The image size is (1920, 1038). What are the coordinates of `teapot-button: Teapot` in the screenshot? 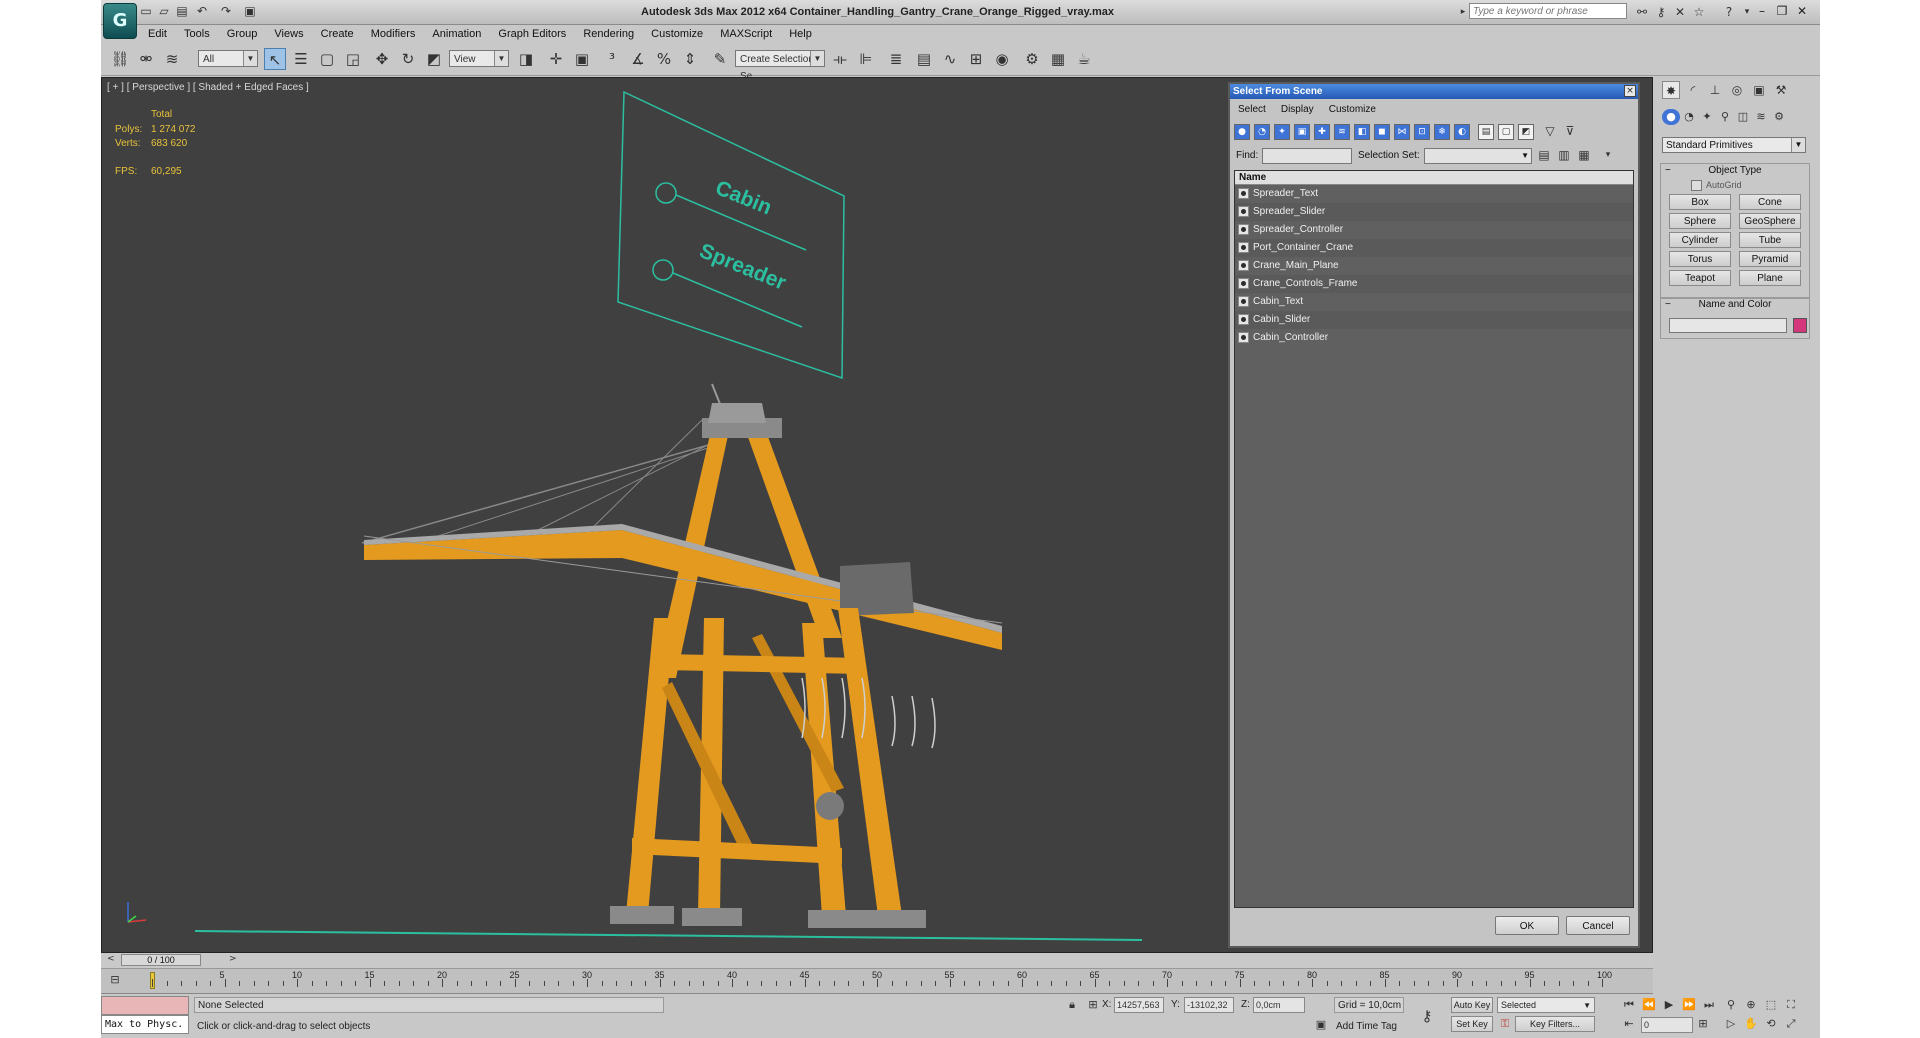 It's located at (1700, 278).